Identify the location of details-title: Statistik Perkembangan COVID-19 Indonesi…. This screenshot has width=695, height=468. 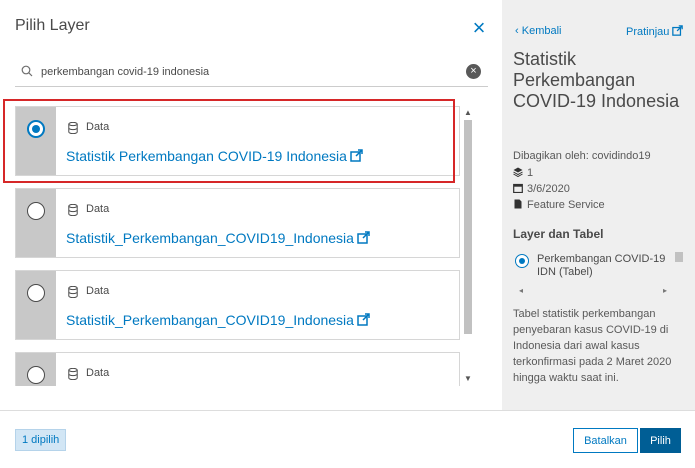
(596, 80).